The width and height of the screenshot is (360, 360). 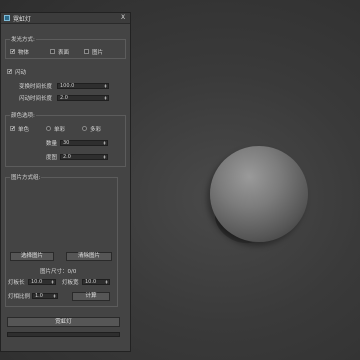 I want to click on emission-group-title: 发光方式:, so click(x=23, y=39).